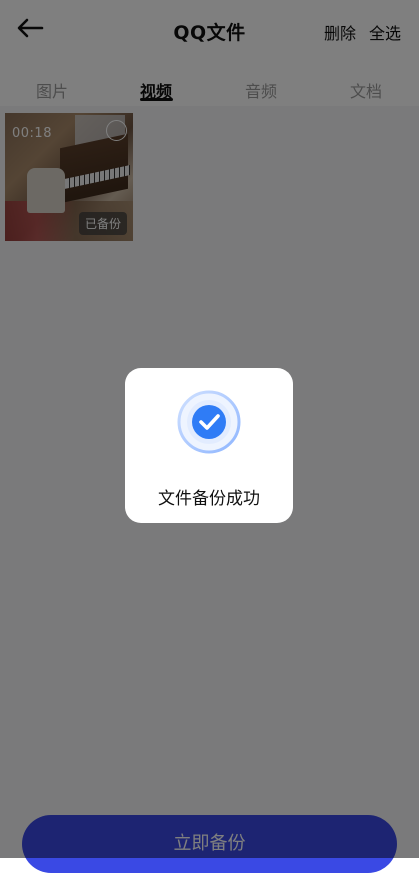  What do you see at coordinates (209, 499) in the screenshot?
I see `toast-message: 文件备份成功` at bounding box center [209, 499].